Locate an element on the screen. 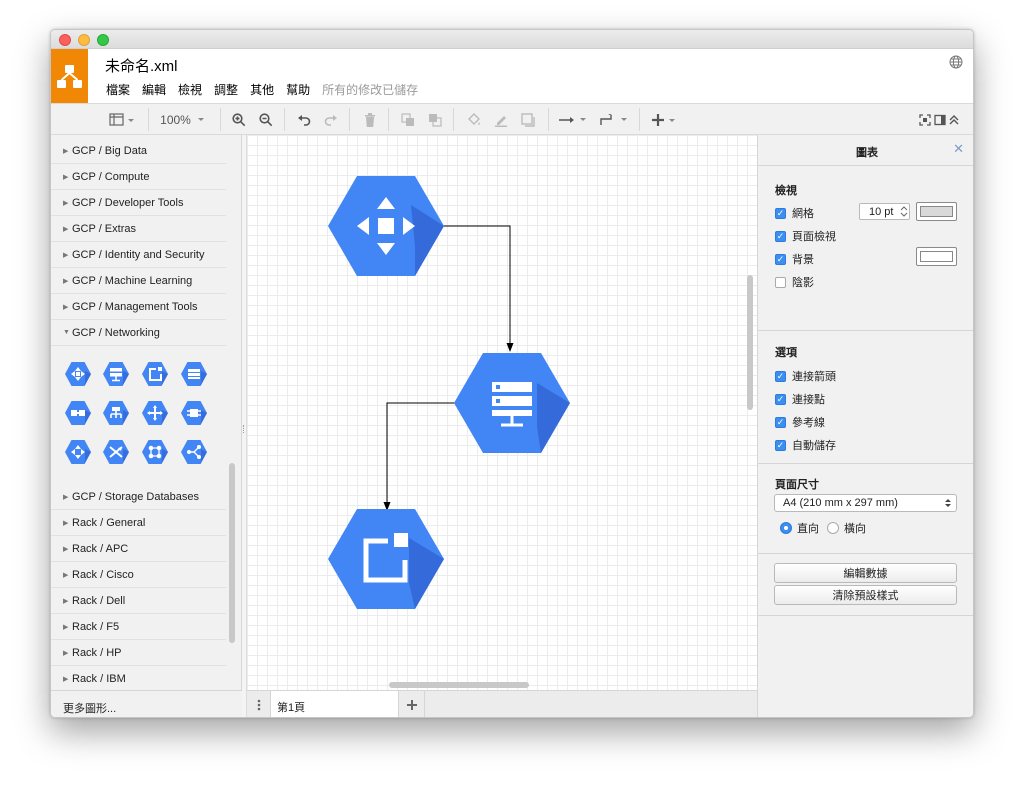 The image size is (1024, 791). minimize-window-button is located at coordinates (84, 40).